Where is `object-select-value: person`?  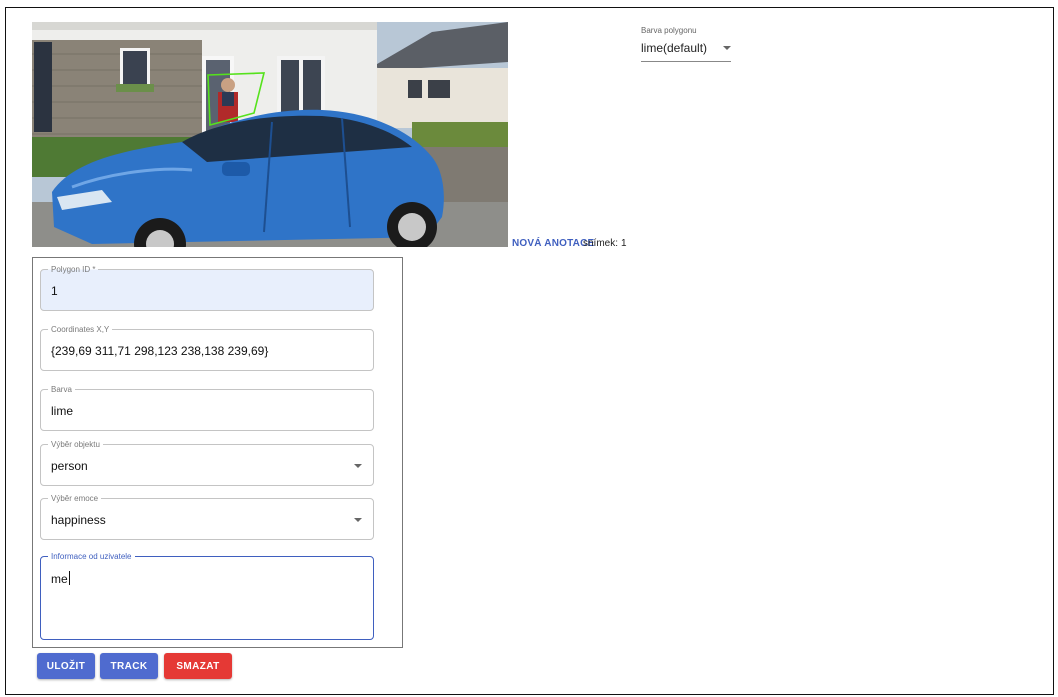 object-select-value: person is located at coordinates (69, 466).